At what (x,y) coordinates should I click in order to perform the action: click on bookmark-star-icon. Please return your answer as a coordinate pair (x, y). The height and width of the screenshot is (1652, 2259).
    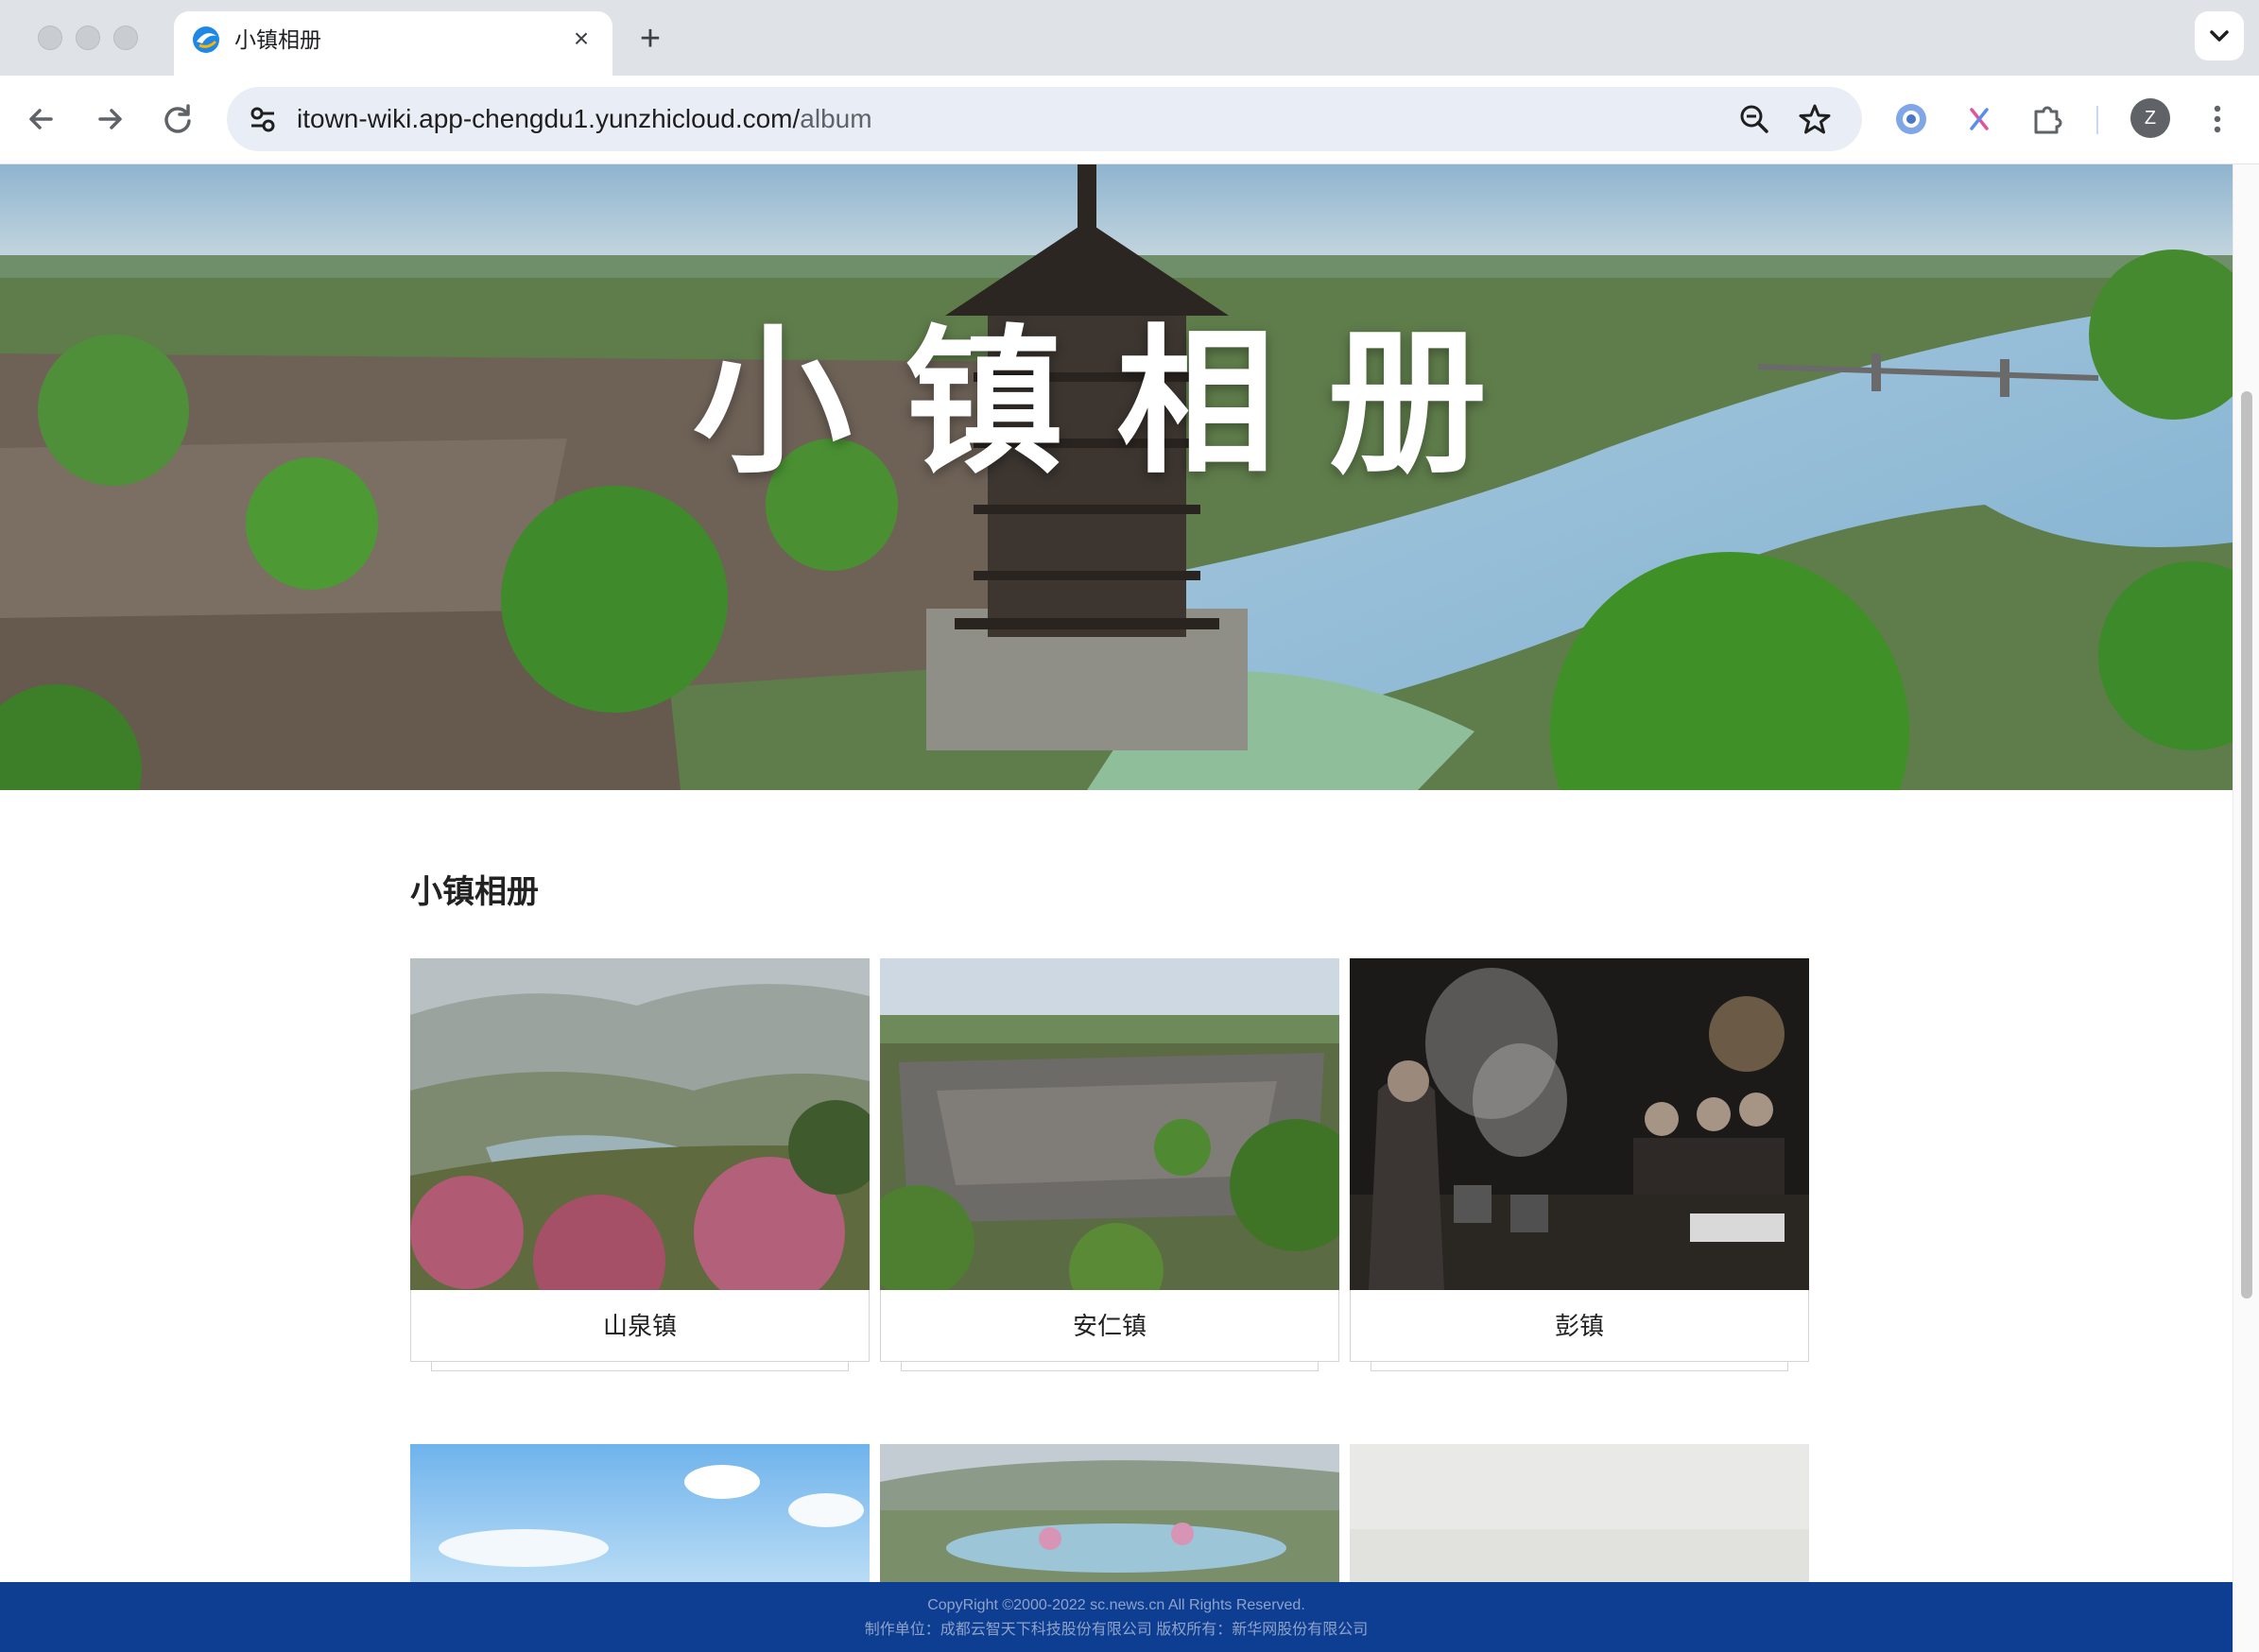
    Looking at the image, I should click on (1815, 119).